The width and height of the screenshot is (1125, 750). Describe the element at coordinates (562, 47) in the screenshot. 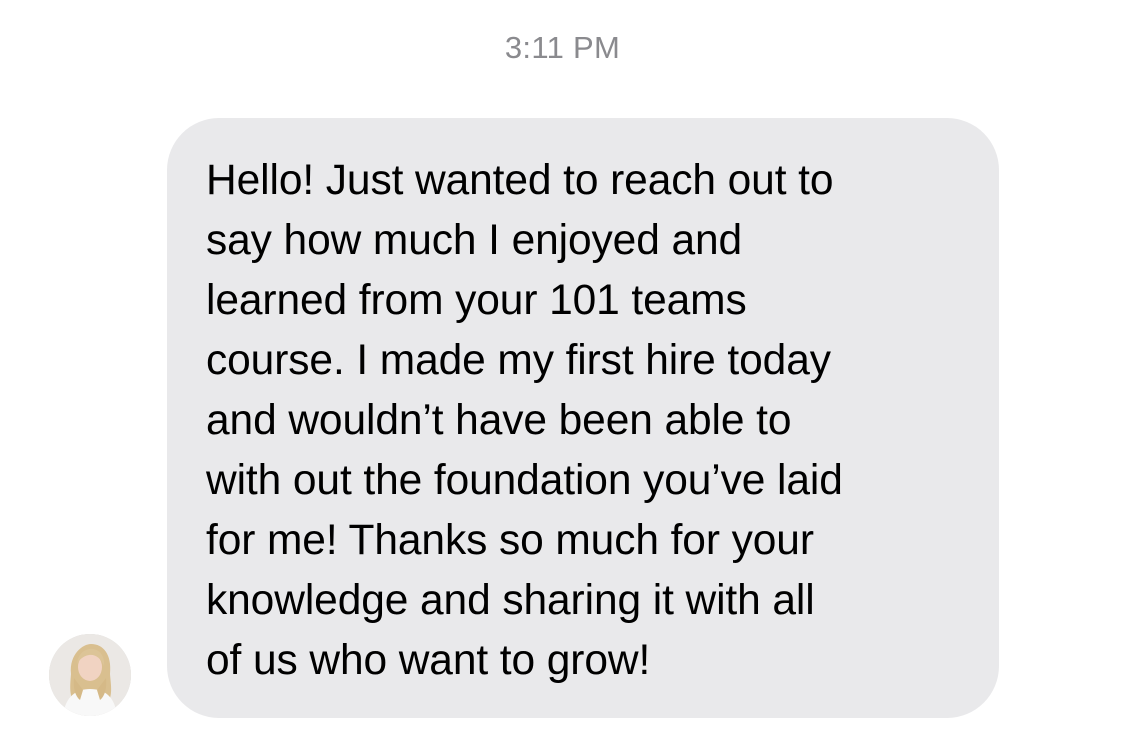

I see `message-timestamp: 3:11 PM` at that location.